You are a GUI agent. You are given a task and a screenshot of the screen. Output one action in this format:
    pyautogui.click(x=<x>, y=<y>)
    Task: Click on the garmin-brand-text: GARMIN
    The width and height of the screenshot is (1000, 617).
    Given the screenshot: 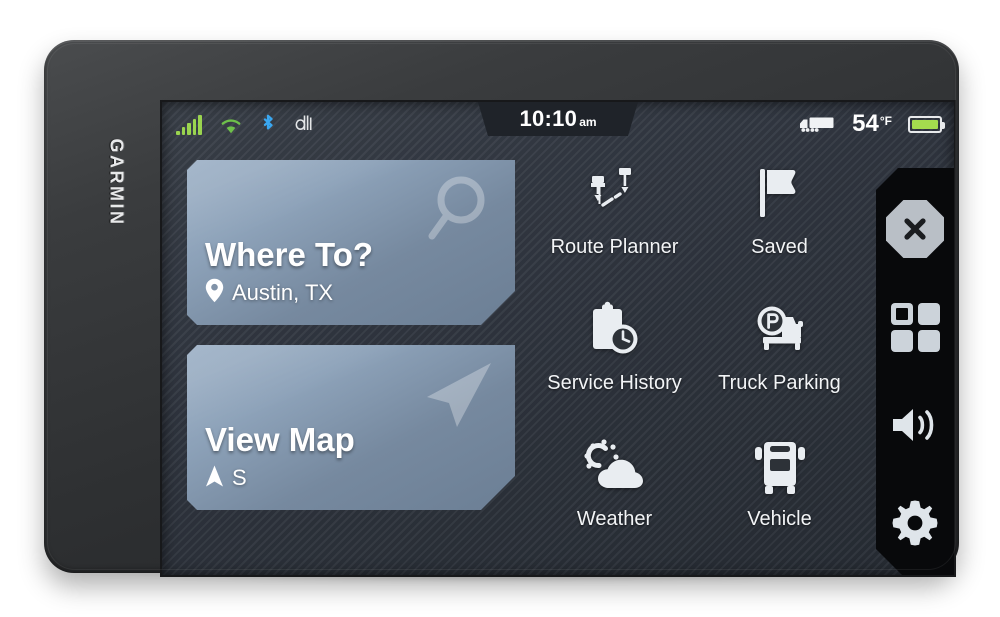 What is the action you would take?
    pyautogui.click(x=116, y=182)
    